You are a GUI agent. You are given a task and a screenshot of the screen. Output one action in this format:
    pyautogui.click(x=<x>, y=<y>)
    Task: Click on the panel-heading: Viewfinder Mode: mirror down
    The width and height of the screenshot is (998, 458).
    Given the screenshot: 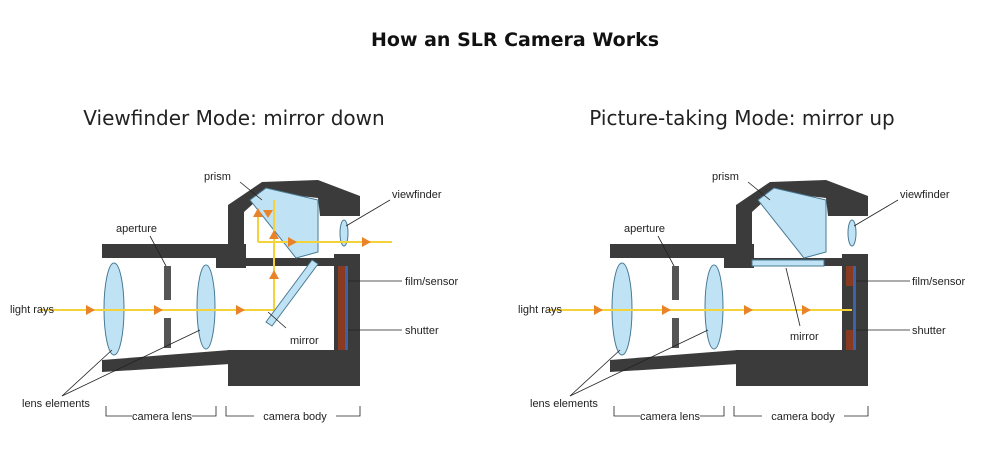 What is the action you would take?
    pyautogui.click(x=233, y=118)
    